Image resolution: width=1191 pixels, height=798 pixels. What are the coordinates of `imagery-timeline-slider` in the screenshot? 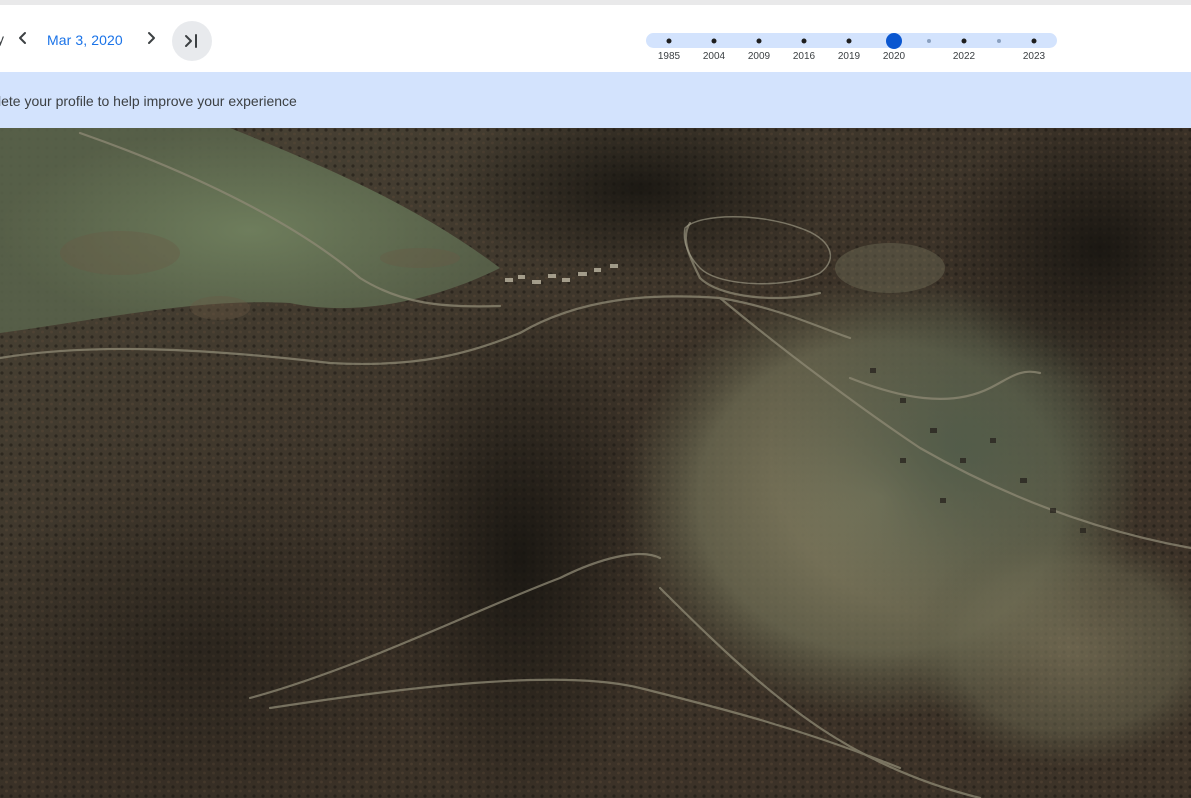 It's located at (851, 40).